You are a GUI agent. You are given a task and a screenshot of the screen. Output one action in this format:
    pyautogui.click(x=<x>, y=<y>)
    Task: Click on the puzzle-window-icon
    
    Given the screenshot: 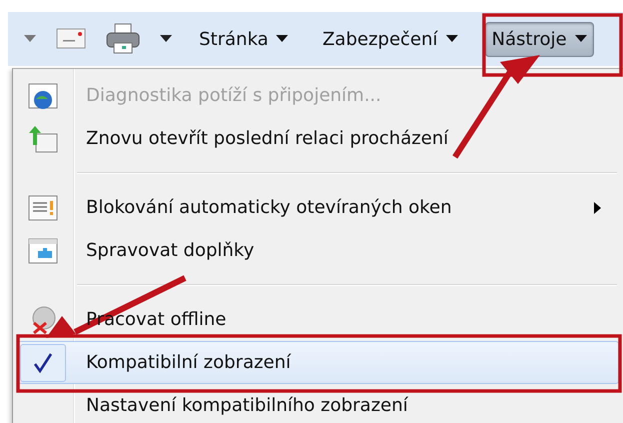 What is the action you would take?
    pyautogui.click(x=43, y=251)
    